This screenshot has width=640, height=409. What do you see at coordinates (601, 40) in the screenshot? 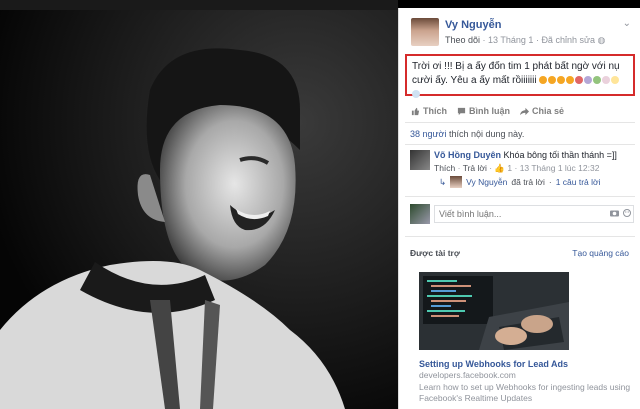
I see `globe-icon: ◍` at bounding box center [601, 40].